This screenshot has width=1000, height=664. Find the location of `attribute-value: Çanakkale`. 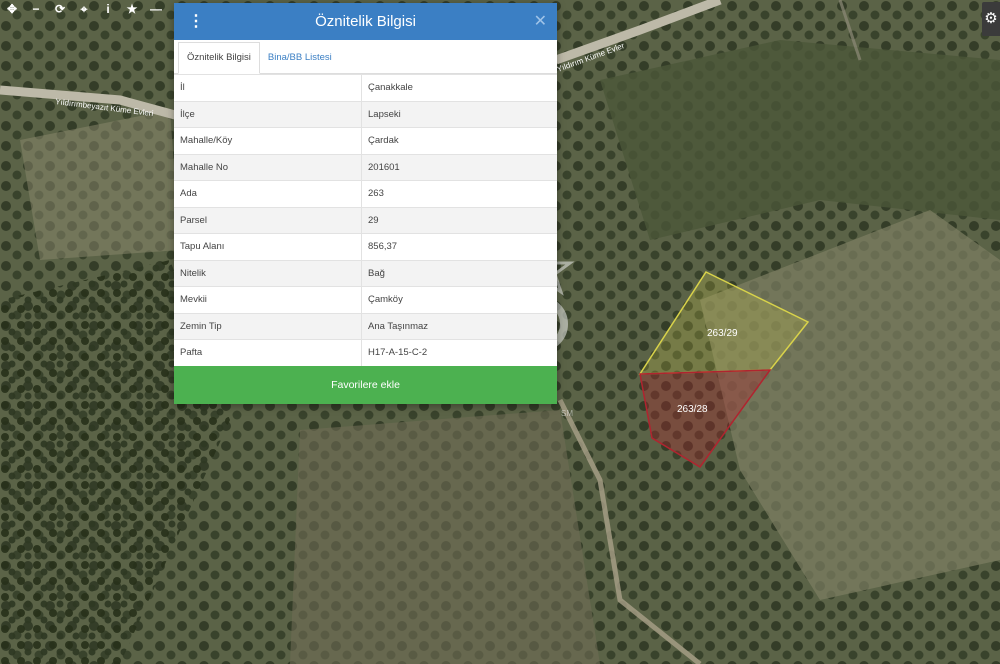

attribute-value: Çanakkale is located at coordinates (459, 87).